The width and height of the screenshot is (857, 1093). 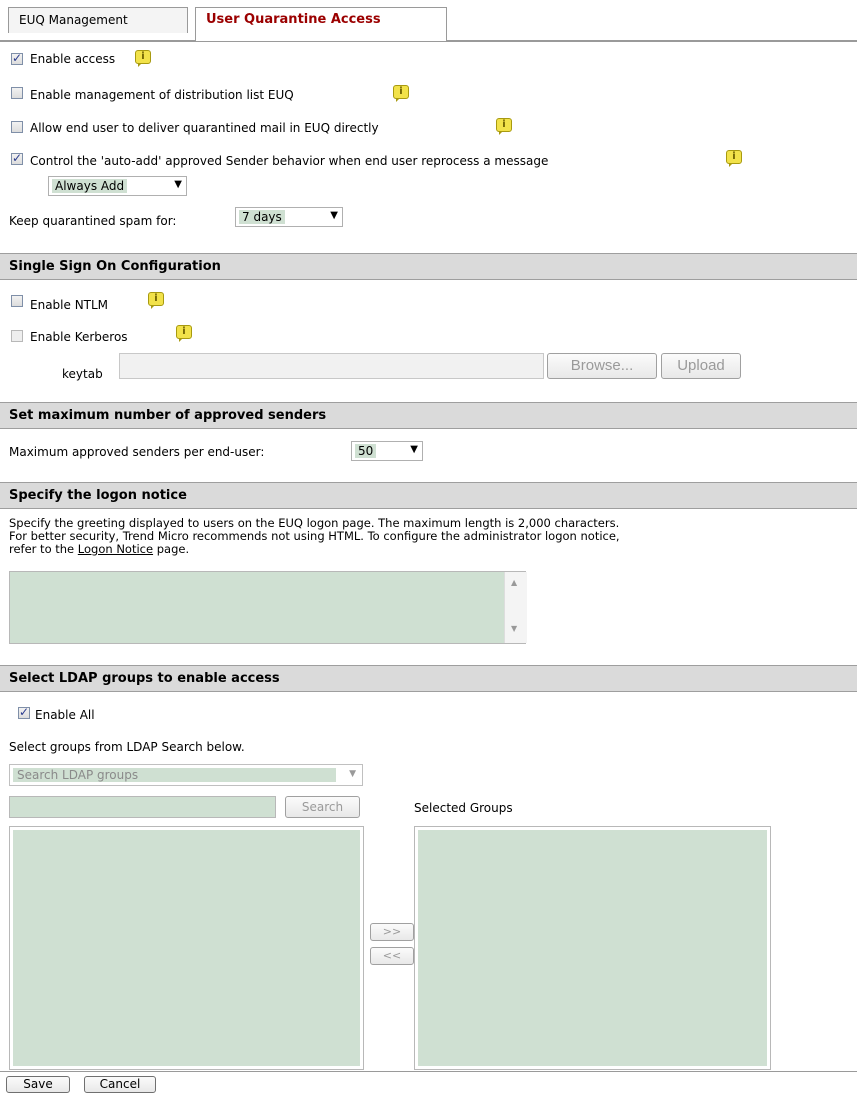 I want to click on enable-kerberos-checkbox, so click(x=17, y=336).